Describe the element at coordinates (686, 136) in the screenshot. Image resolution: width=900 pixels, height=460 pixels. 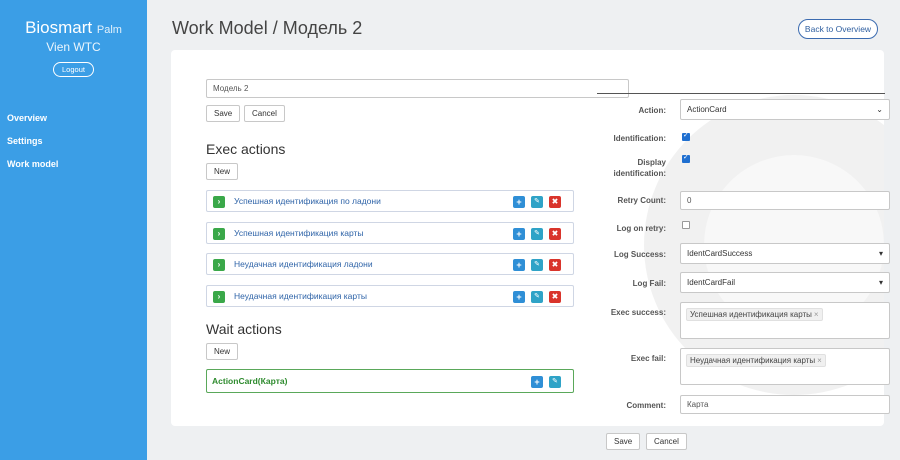
I see `identification-checkbox` at that location.